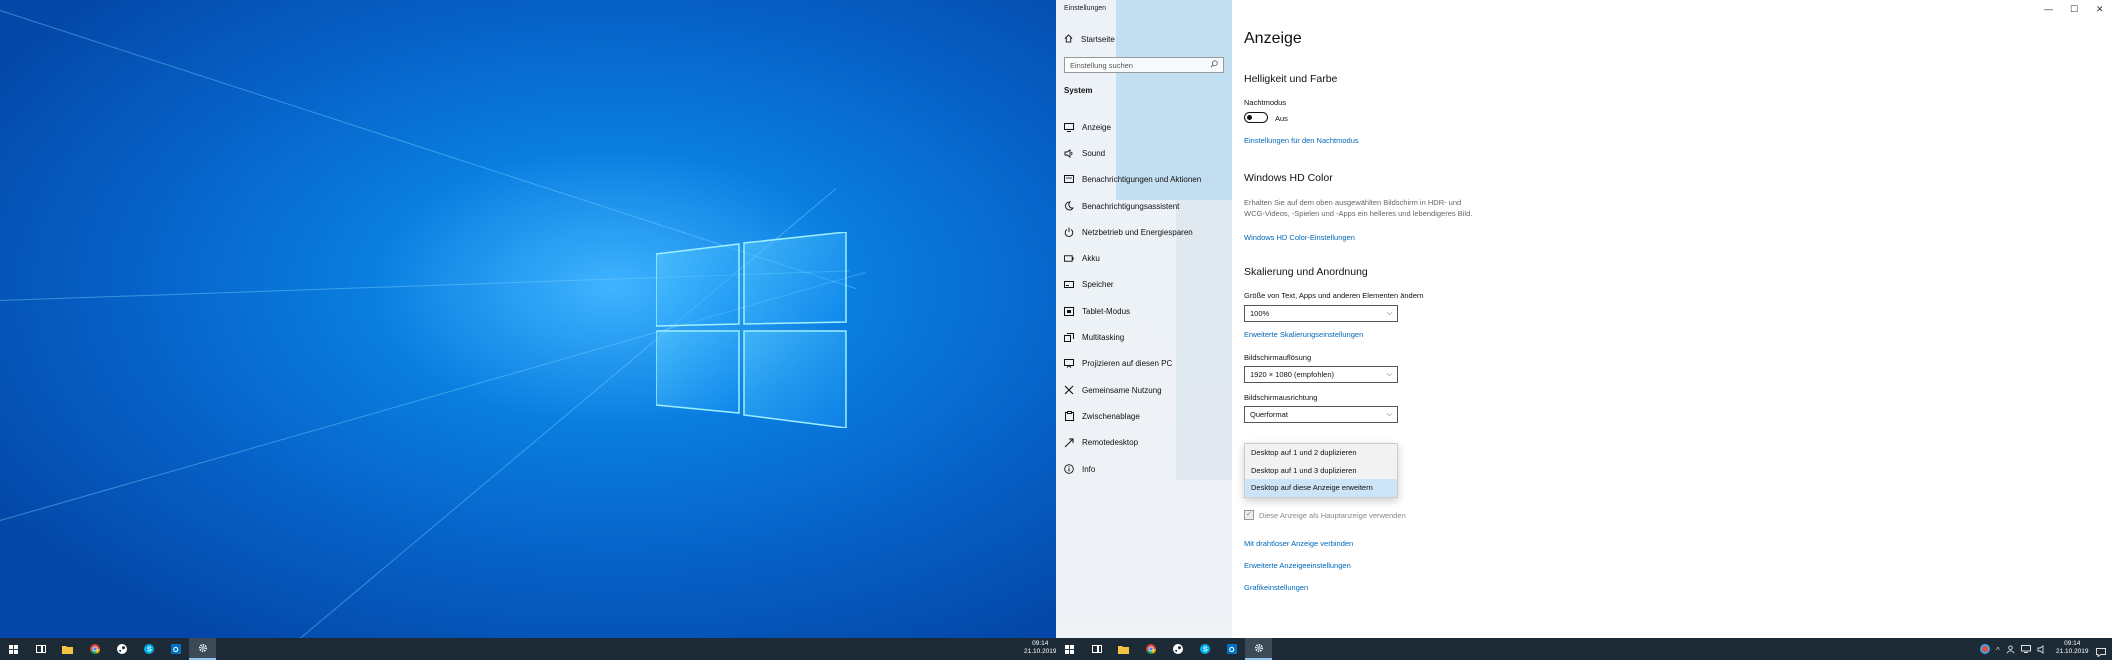 This screenshot has width=2112, height=660. I want to click on section-heading-hdr: Windows HD Color, so click(1288, 178).